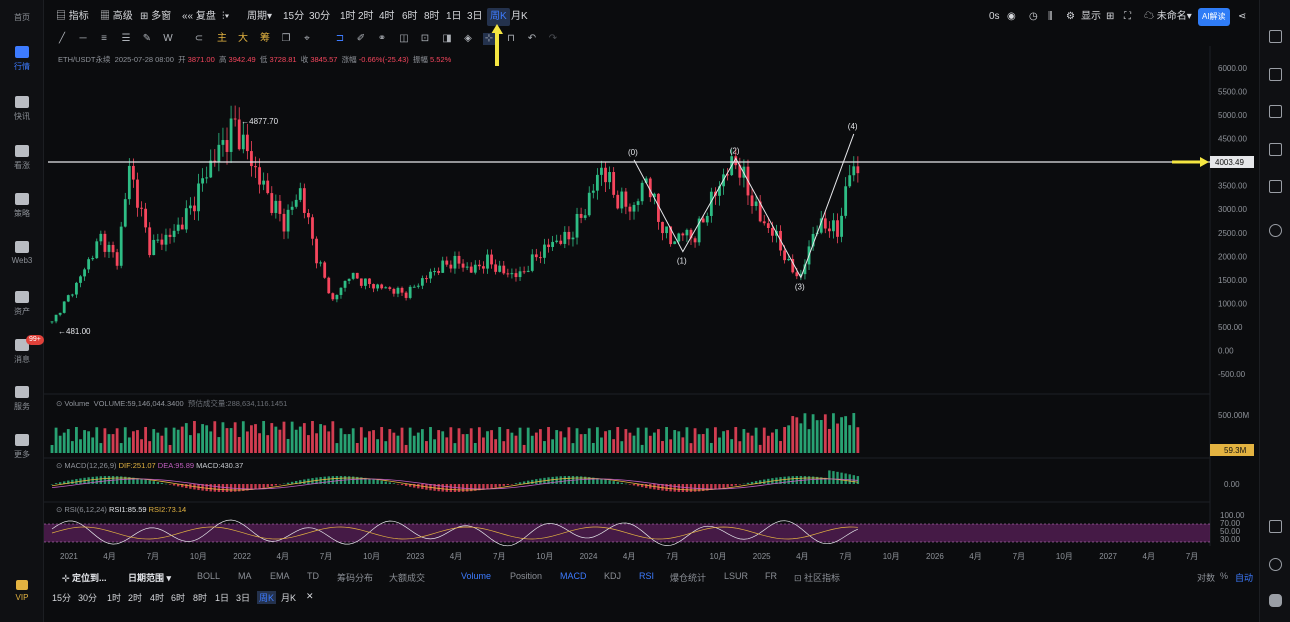  What do you see at coordinates (447, 39) in the screenshot?
I see `visibility-icon: ◨` at bounding box center [447, 39].